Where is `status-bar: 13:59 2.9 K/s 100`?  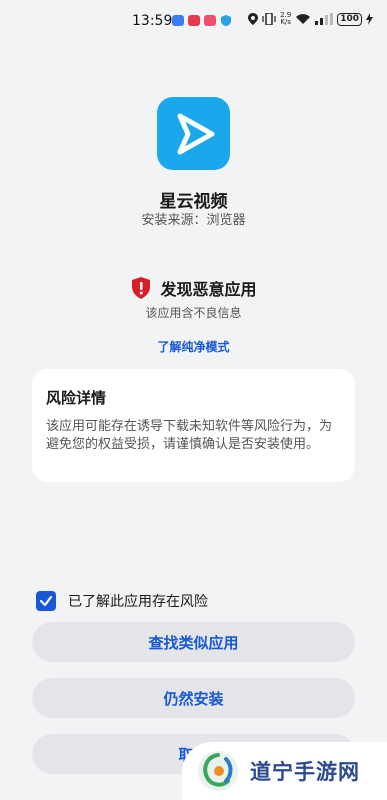
status-bar: 13:59 2.9 K/s 100 is located at coordinates (193, 20).